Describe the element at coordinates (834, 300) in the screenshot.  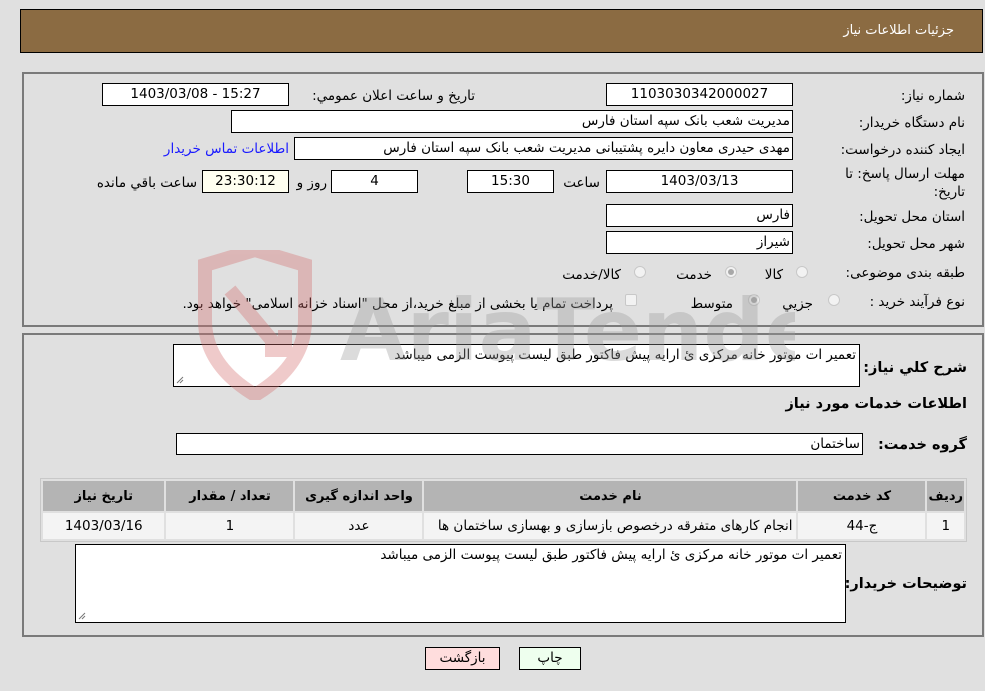
I see `purchase-minor-radio` at that location.